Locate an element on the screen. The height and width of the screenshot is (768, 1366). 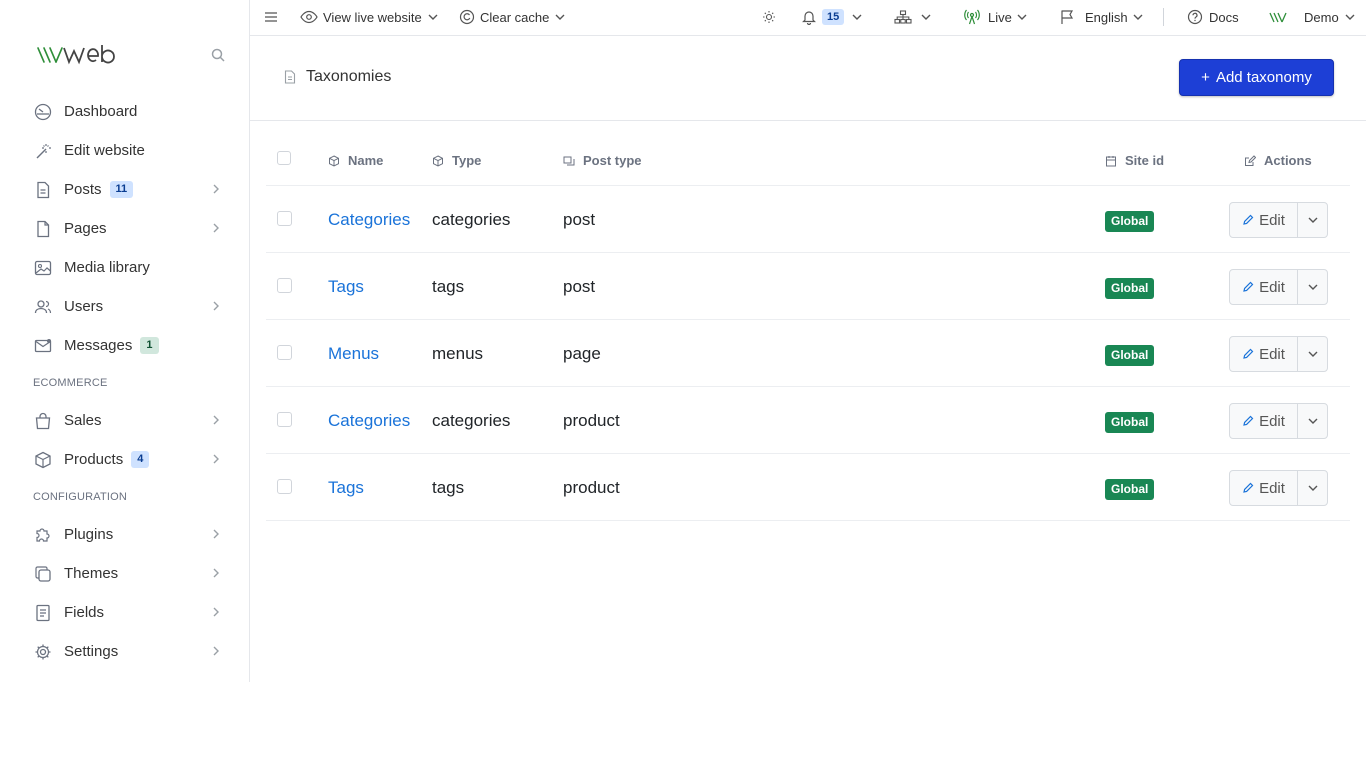
taxonomy-name-link: Menus is located at coordinates (353, 354).